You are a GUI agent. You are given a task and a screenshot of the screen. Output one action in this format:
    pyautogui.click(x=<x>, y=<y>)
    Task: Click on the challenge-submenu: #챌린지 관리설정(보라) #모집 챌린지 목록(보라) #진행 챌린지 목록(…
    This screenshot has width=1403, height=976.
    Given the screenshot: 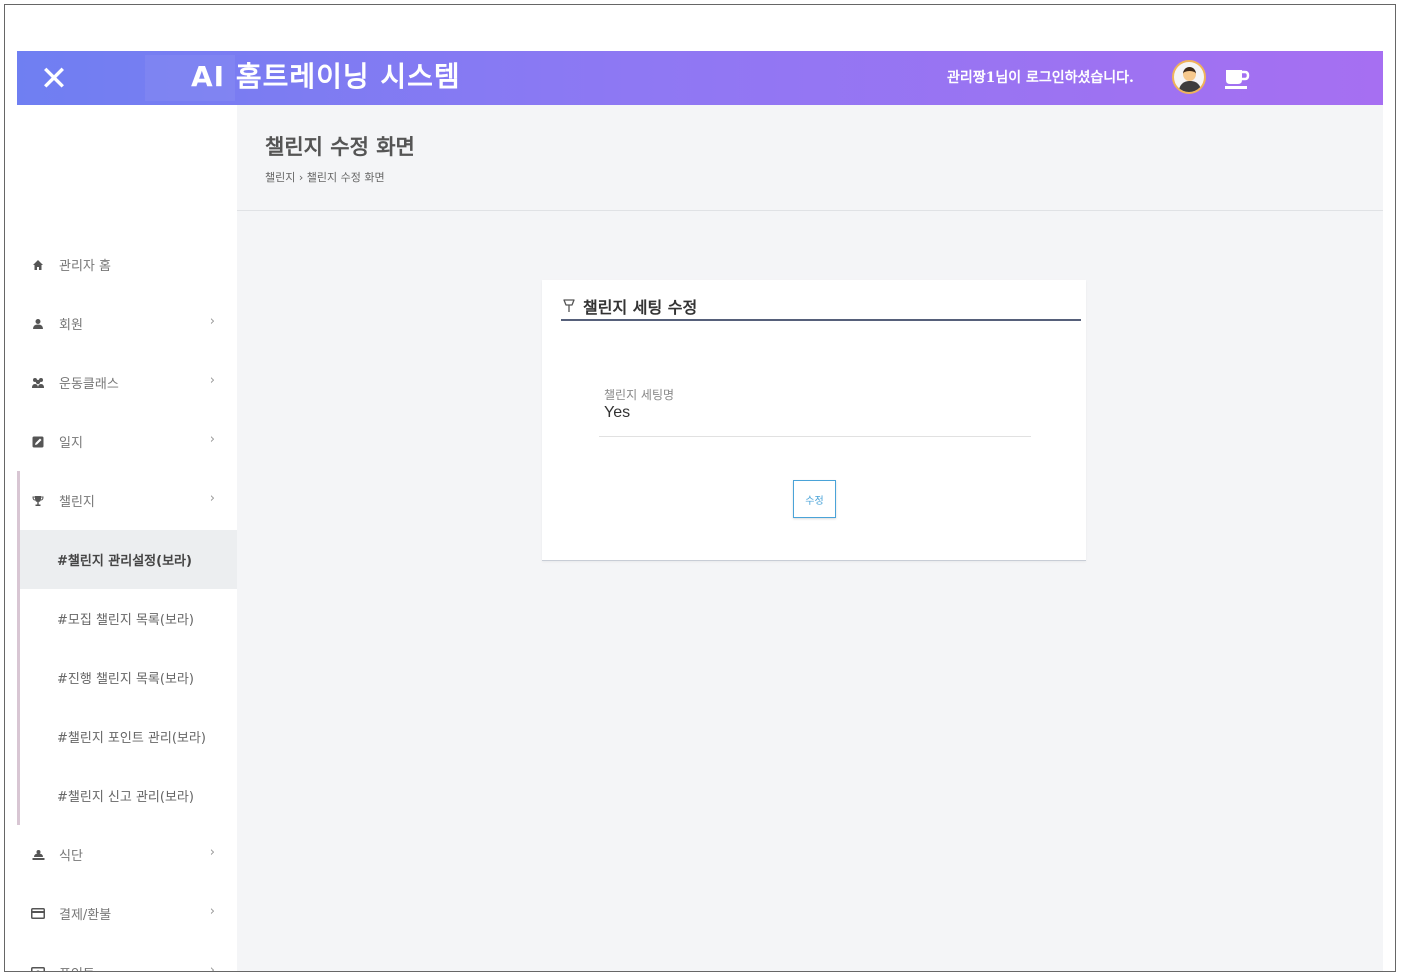 What is the action you would take?
    pyautogui.click(x=127, y=677)
    